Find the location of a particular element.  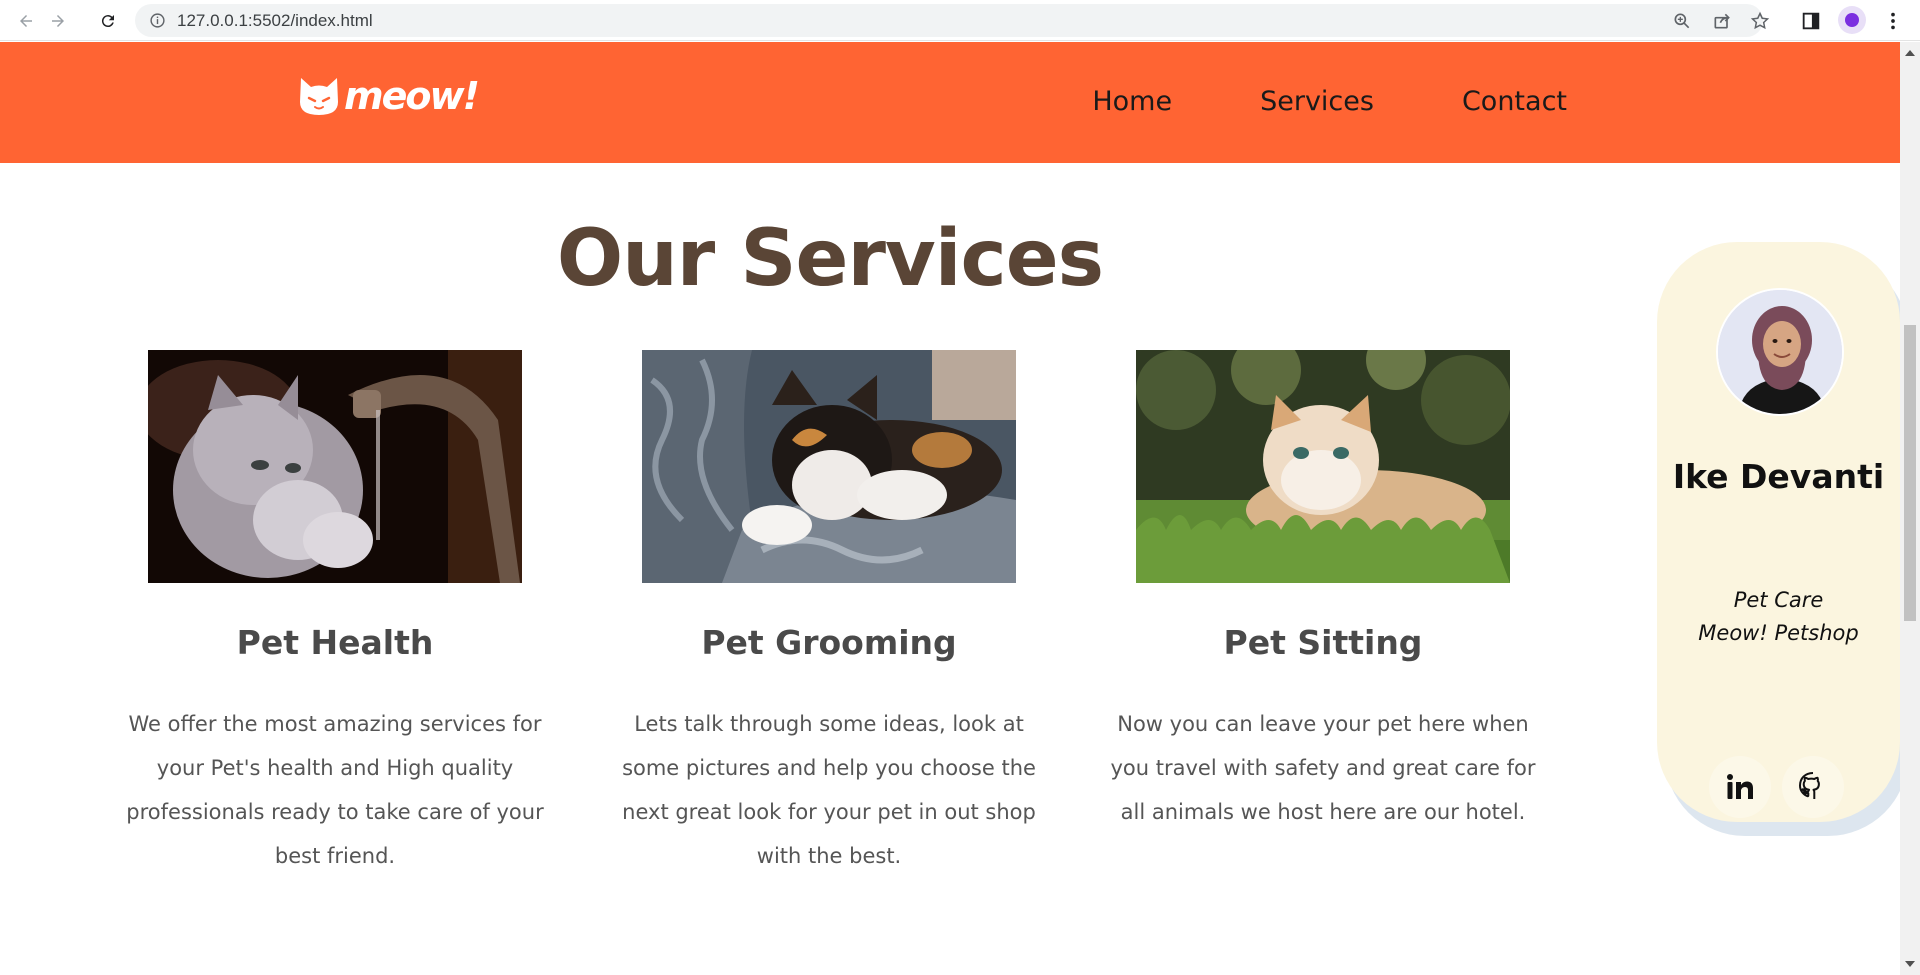

profile-name: Ike Devanti is located at coordinates (1778, 476).